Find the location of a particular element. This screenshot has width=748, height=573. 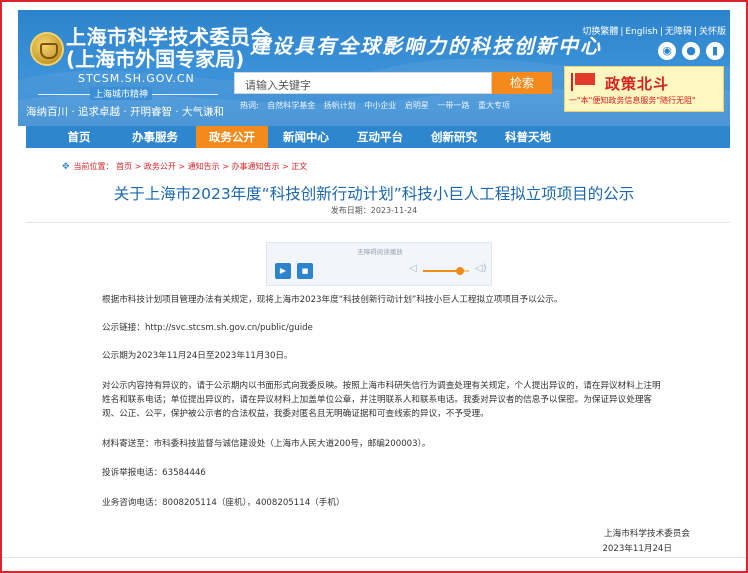

hot-words: 热词: 自然科学基金 扬帆计划 中小企业 启明星 一带一路 重大专项 is located at coordinates (375, 105).